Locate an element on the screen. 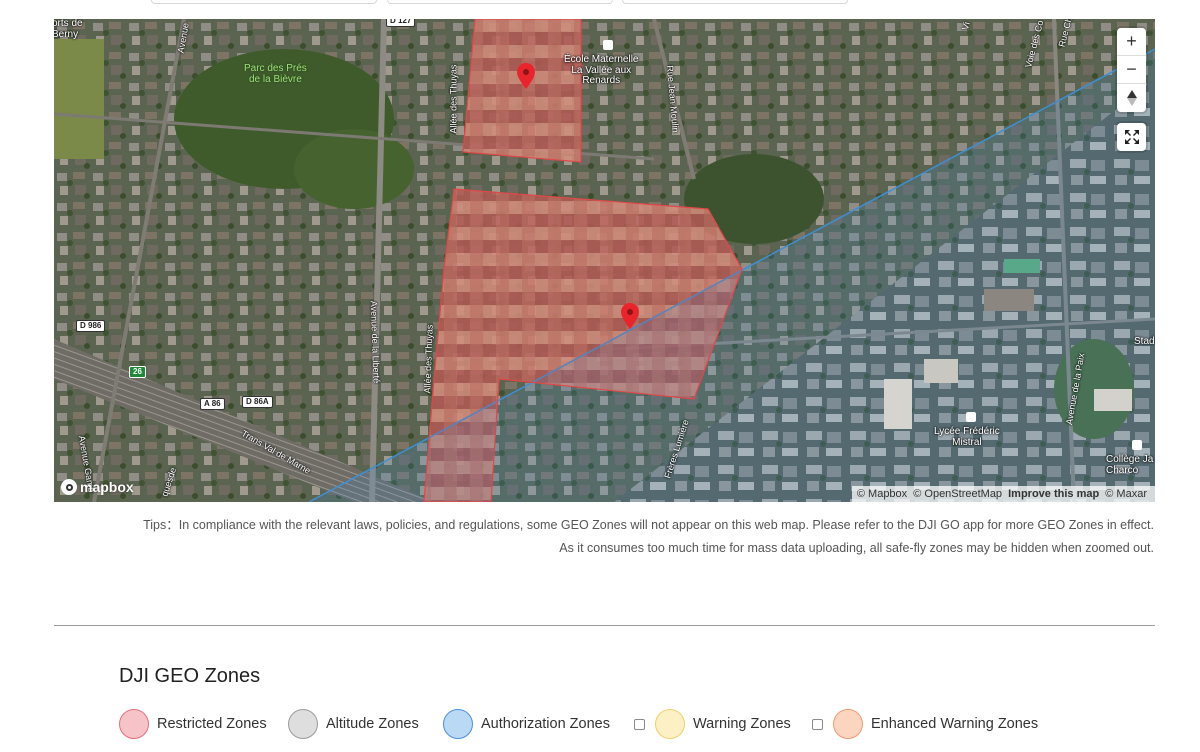 The height and width of the screenshot is (752, 1200). road-shield-d86a: D 86A is located at coordinates (257, 402).